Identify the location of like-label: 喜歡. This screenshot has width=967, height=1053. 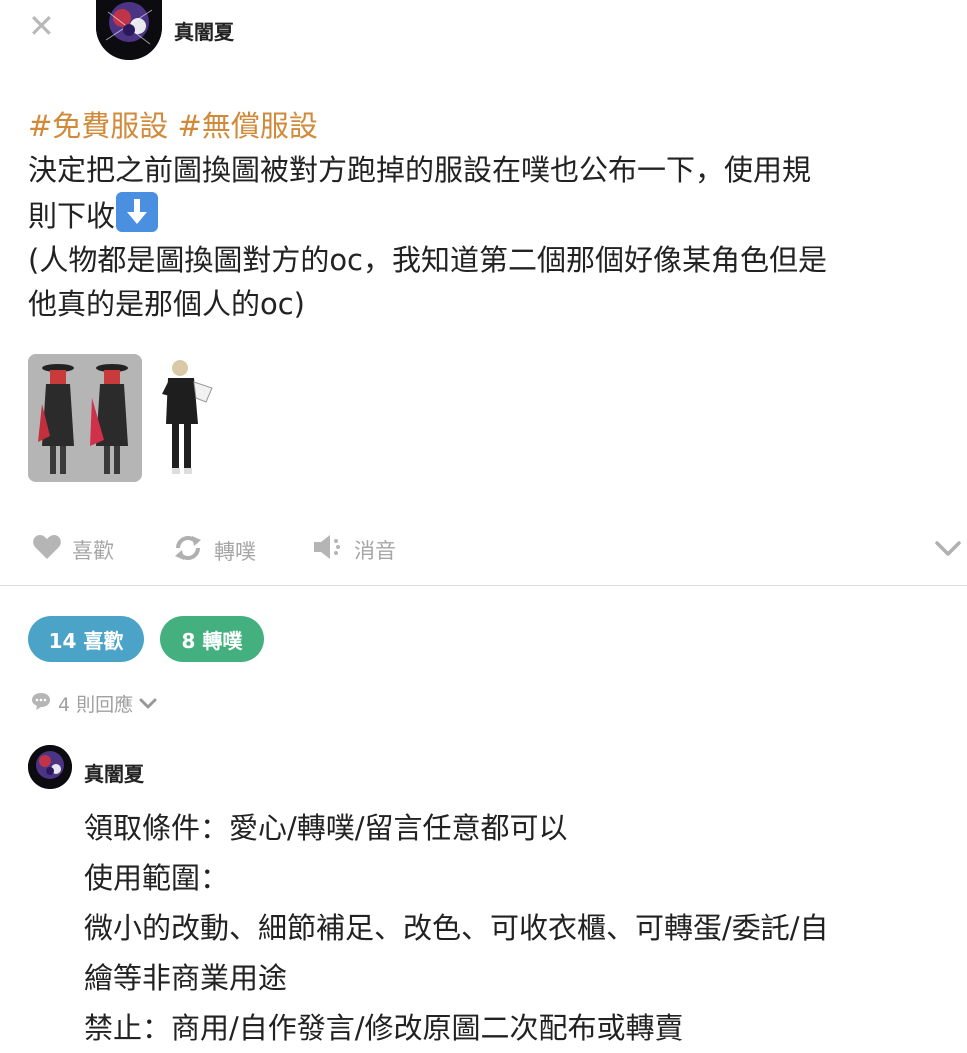
(93, 550).